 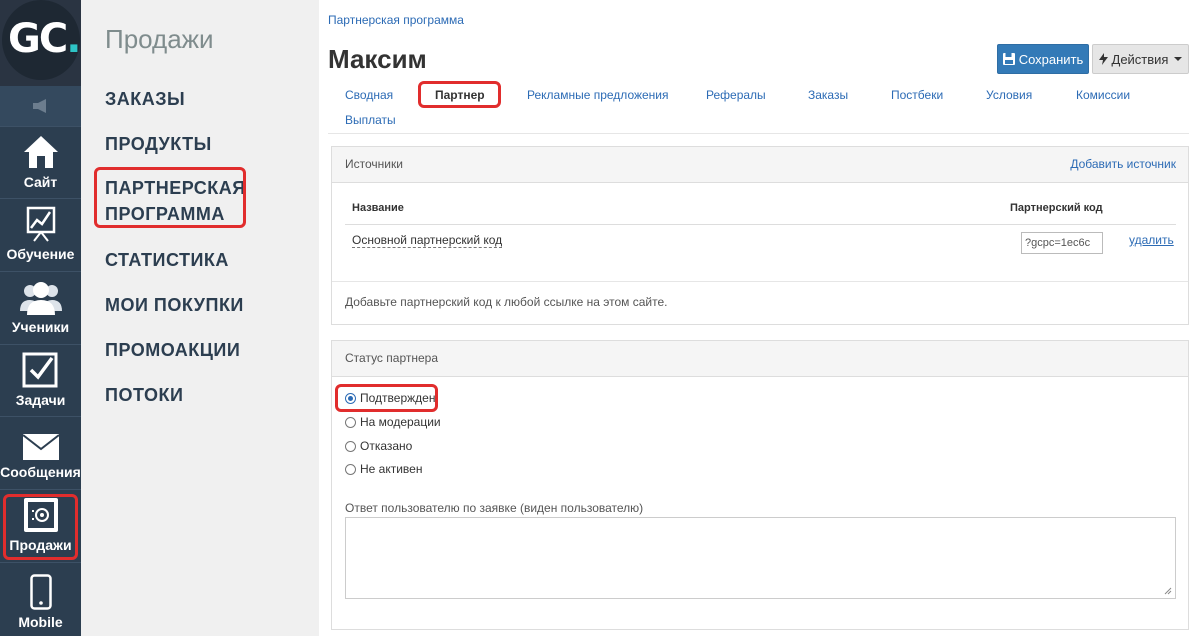 What do you see at coordinates (165, 214) in the screenshot?
I see `menu-item-affiliate-line2: ПРОГРАММА` at bounding box center [165, 214].